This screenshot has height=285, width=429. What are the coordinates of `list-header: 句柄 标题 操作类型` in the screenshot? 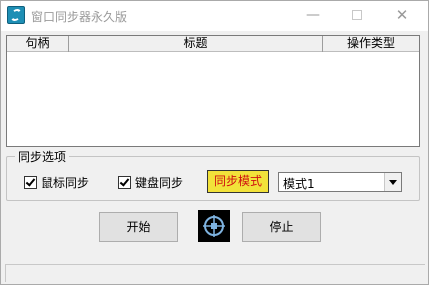 It's located at (213, 44).